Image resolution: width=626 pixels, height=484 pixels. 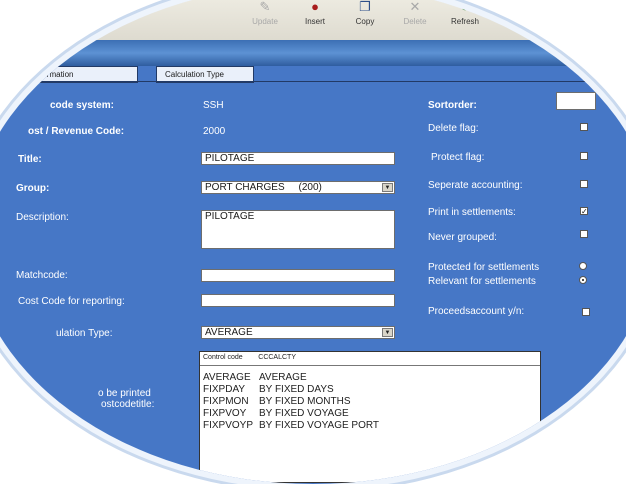 I want to click on group-label: Group:, so click(x=33, y=188).